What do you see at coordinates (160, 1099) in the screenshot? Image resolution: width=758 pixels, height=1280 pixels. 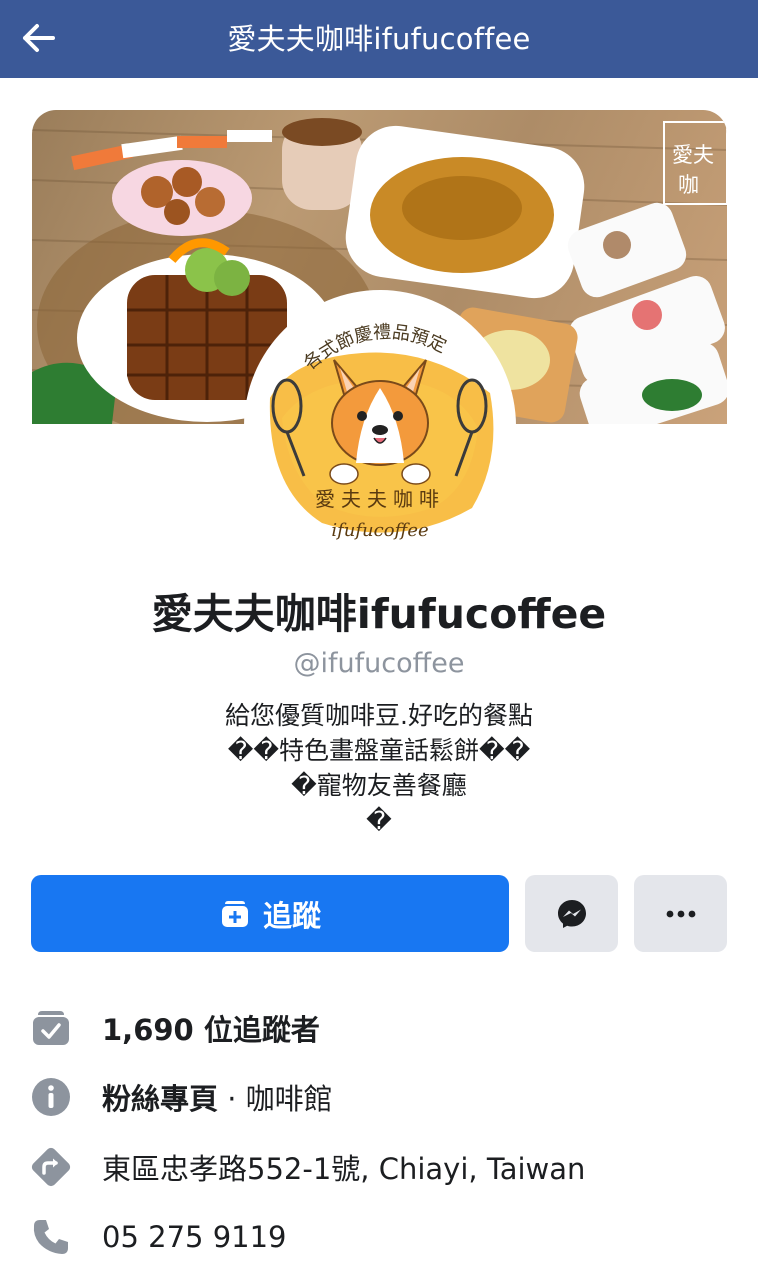 I see `page-type: 粉絲專頁` at bounding box center [160, 1099].